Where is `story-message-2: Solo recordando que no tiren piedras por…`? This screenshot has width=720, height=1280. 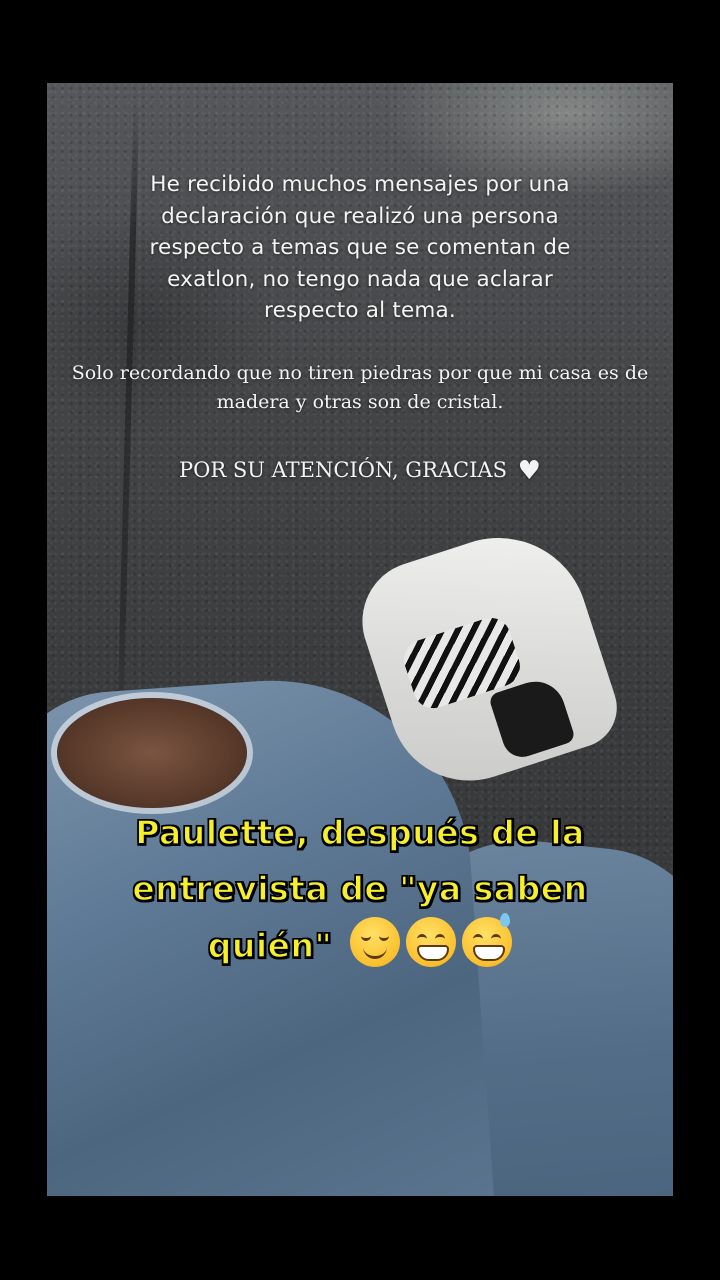
story-message-2: Solo recordando que no tiren piedras por… is located at coordinates (360, 387).